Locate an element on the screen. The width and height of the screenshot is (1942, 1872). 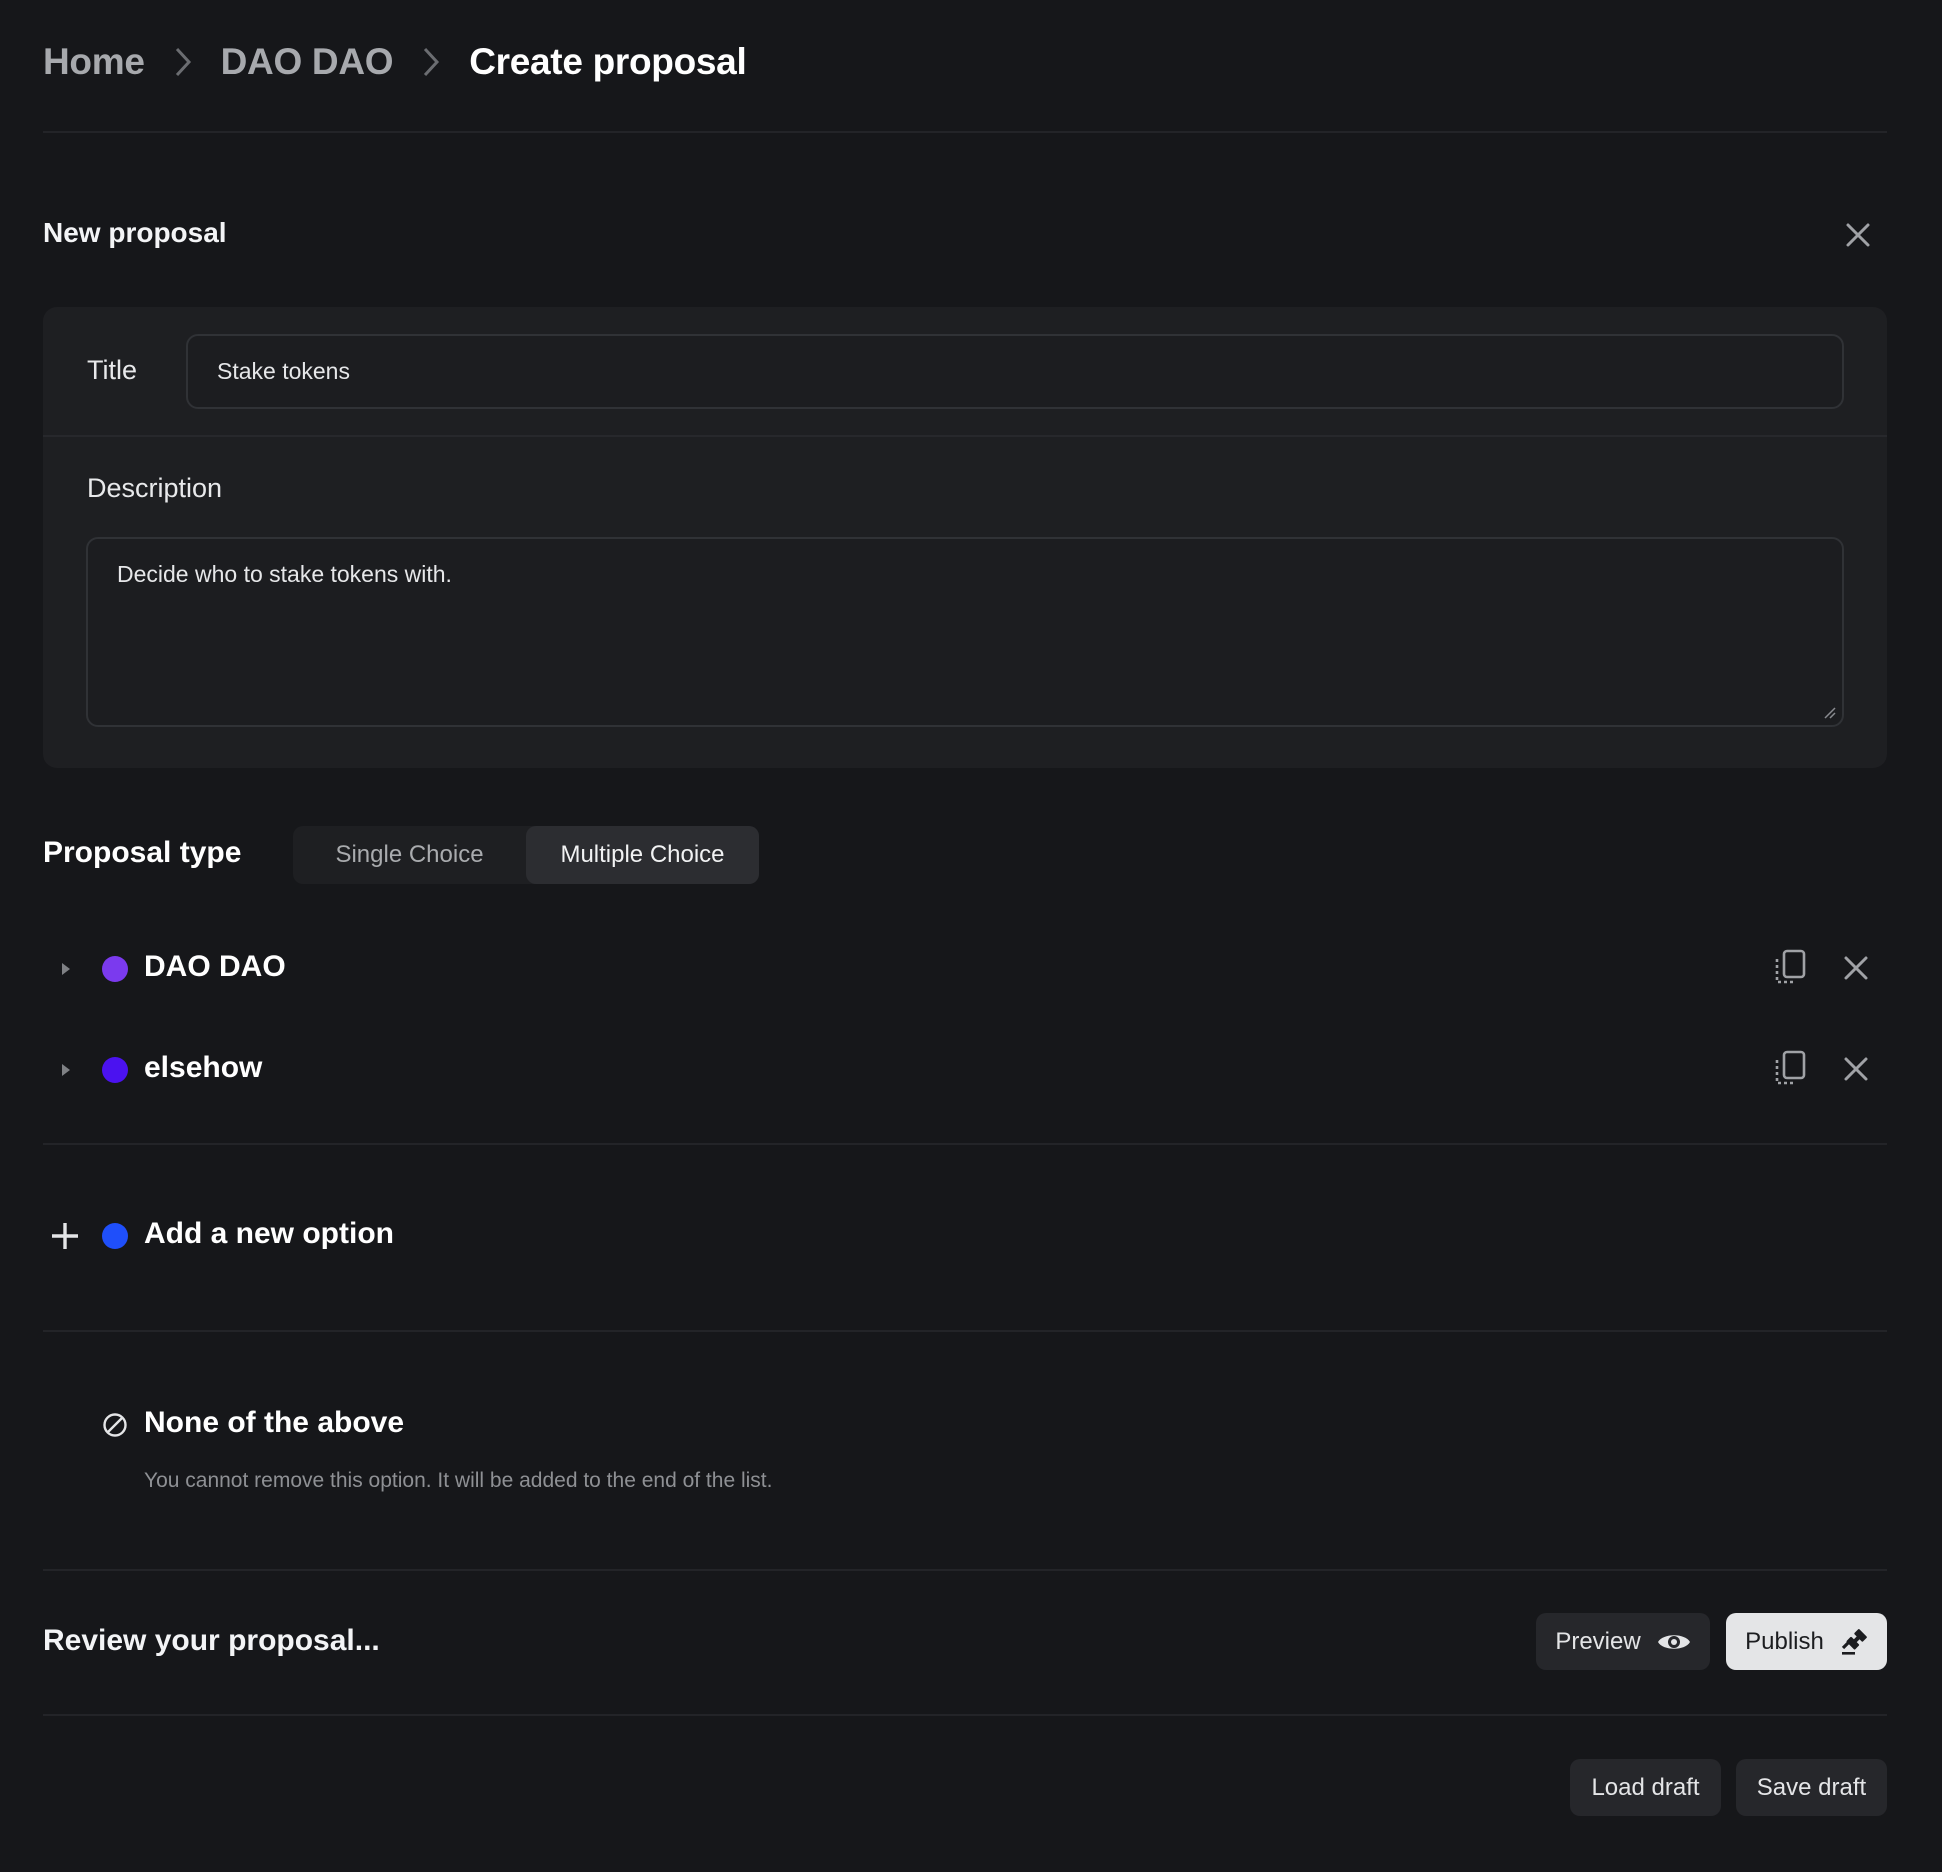
title-label: Title is located at coordinates (112, 370).